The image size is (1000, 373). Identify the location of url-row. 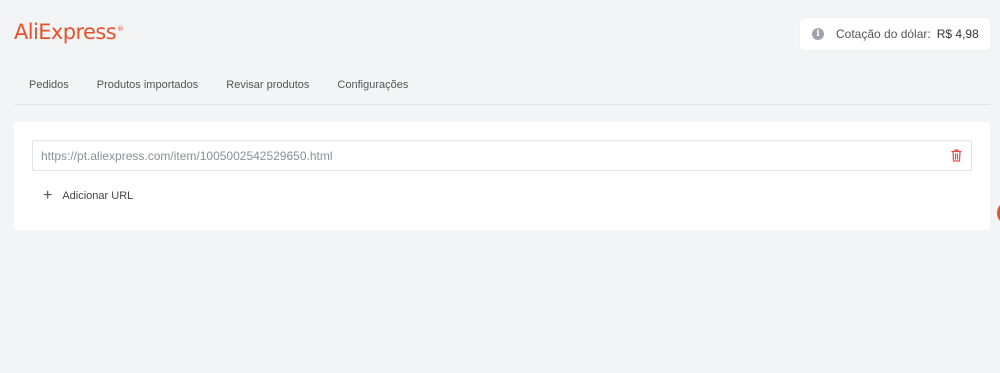
(502, 155).